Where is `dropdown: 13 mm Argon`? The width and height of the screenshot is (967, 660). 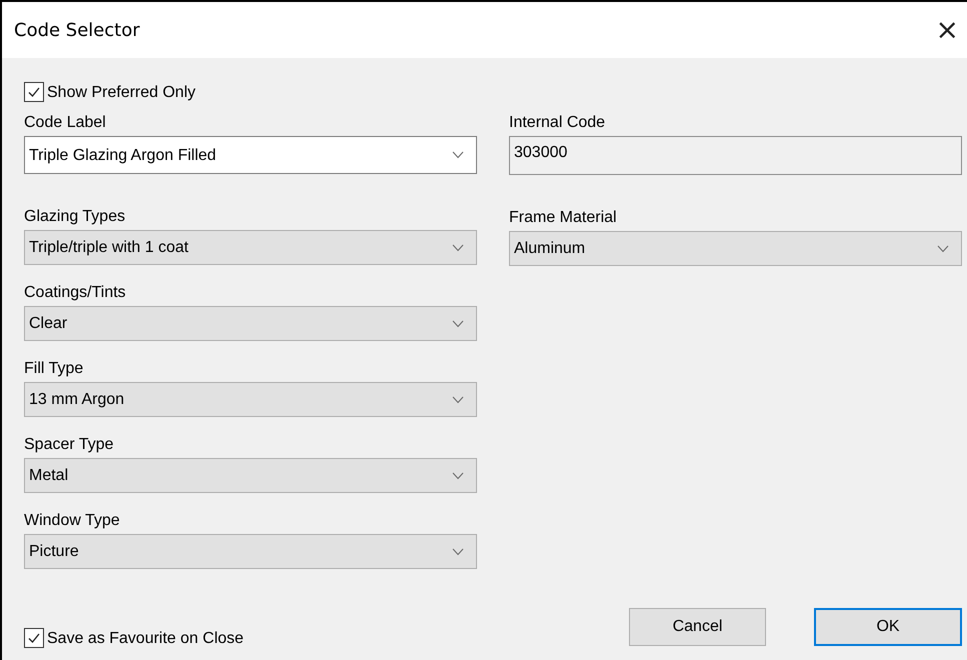 dropdown: 13 mm Argon is located at coordinates (250, 399).